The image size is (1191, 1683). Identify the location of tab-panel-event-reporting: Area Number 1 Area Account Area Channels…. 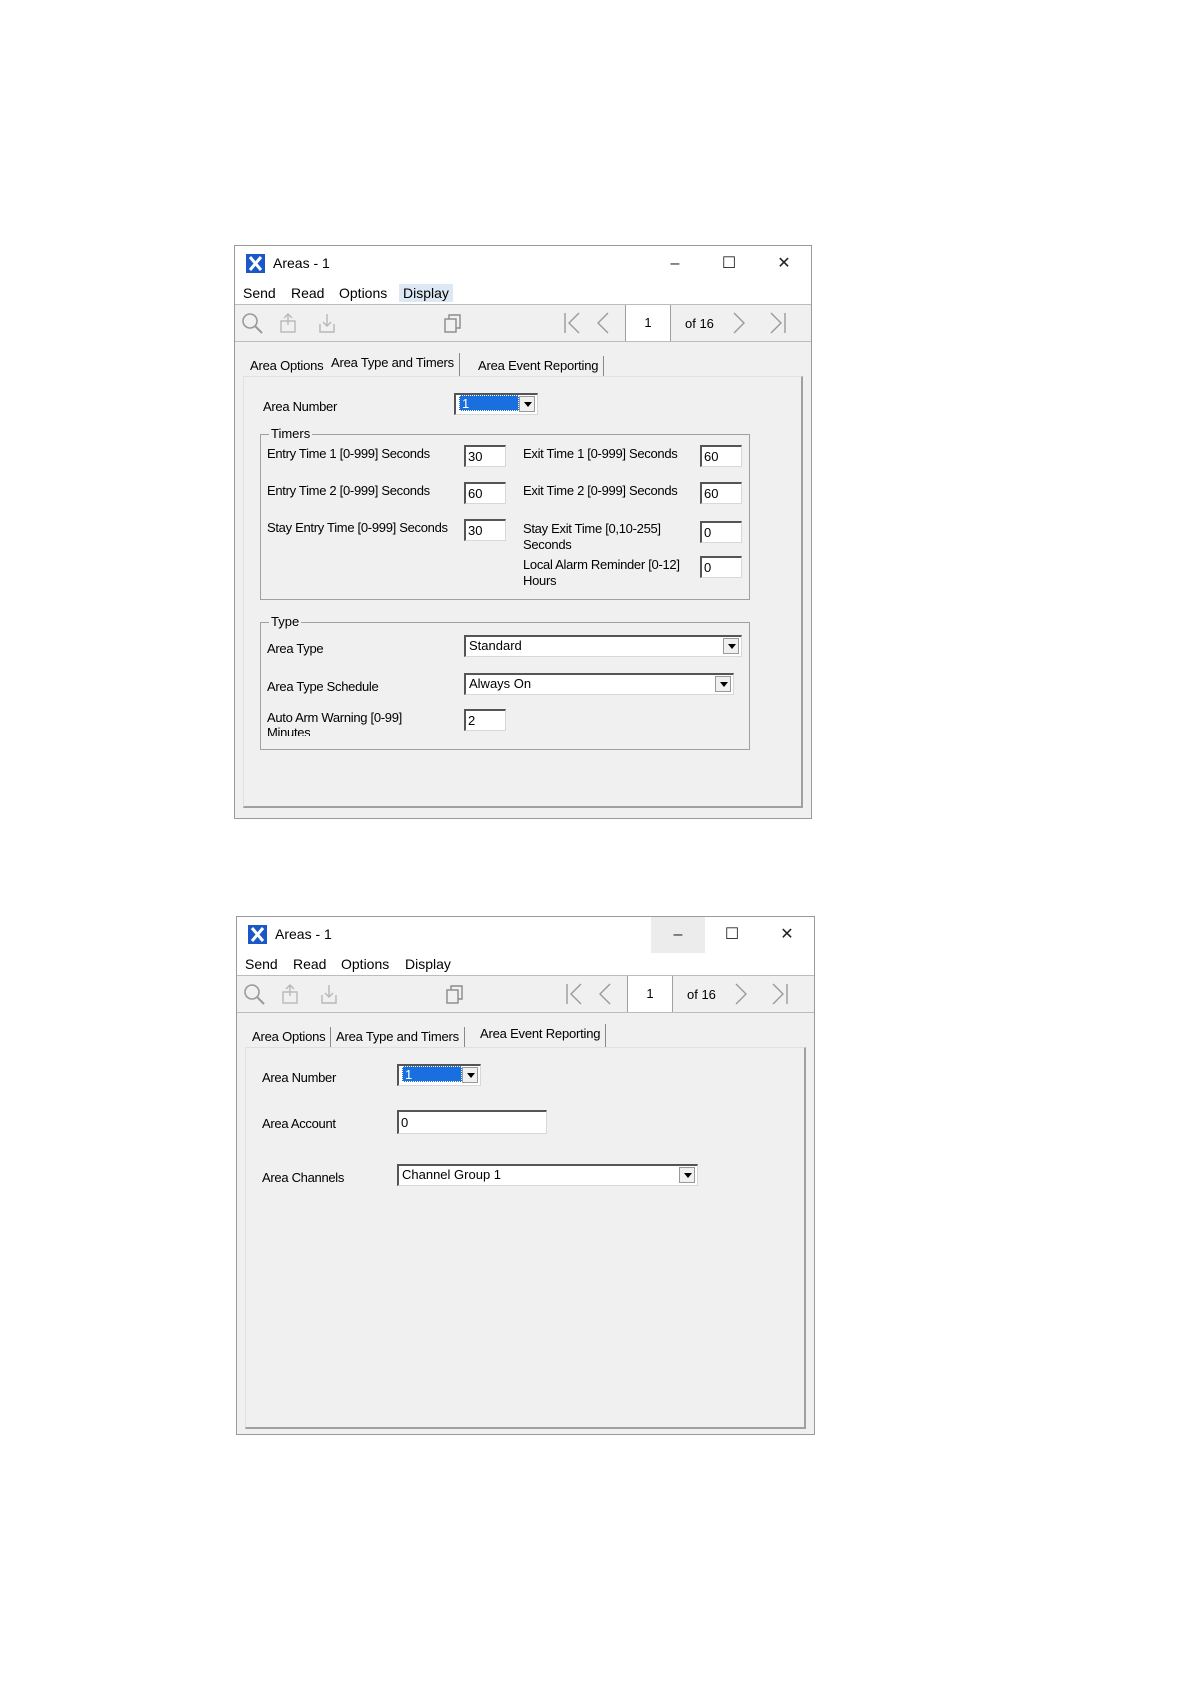
(525, 1238).